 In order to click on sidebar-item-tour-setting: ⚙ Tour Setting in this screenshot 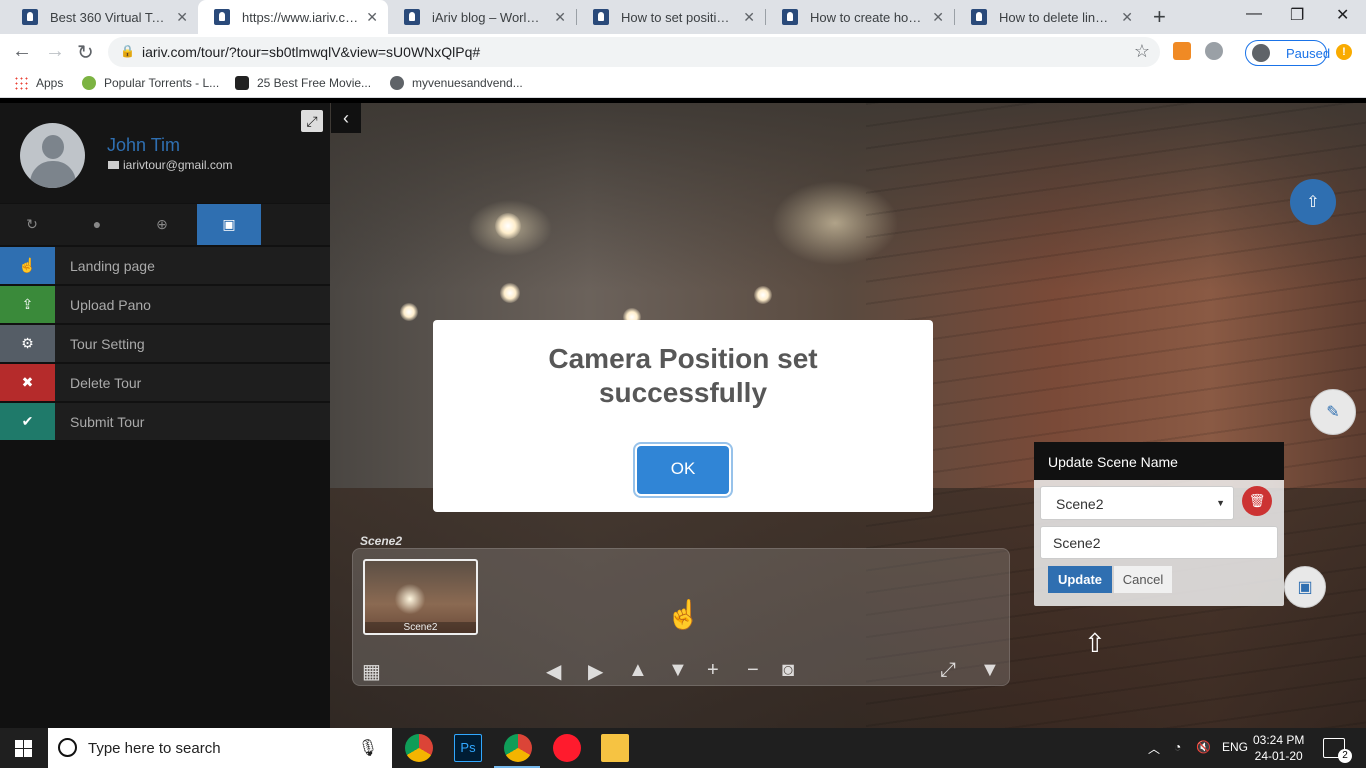, I will do `click(165, 343)`.